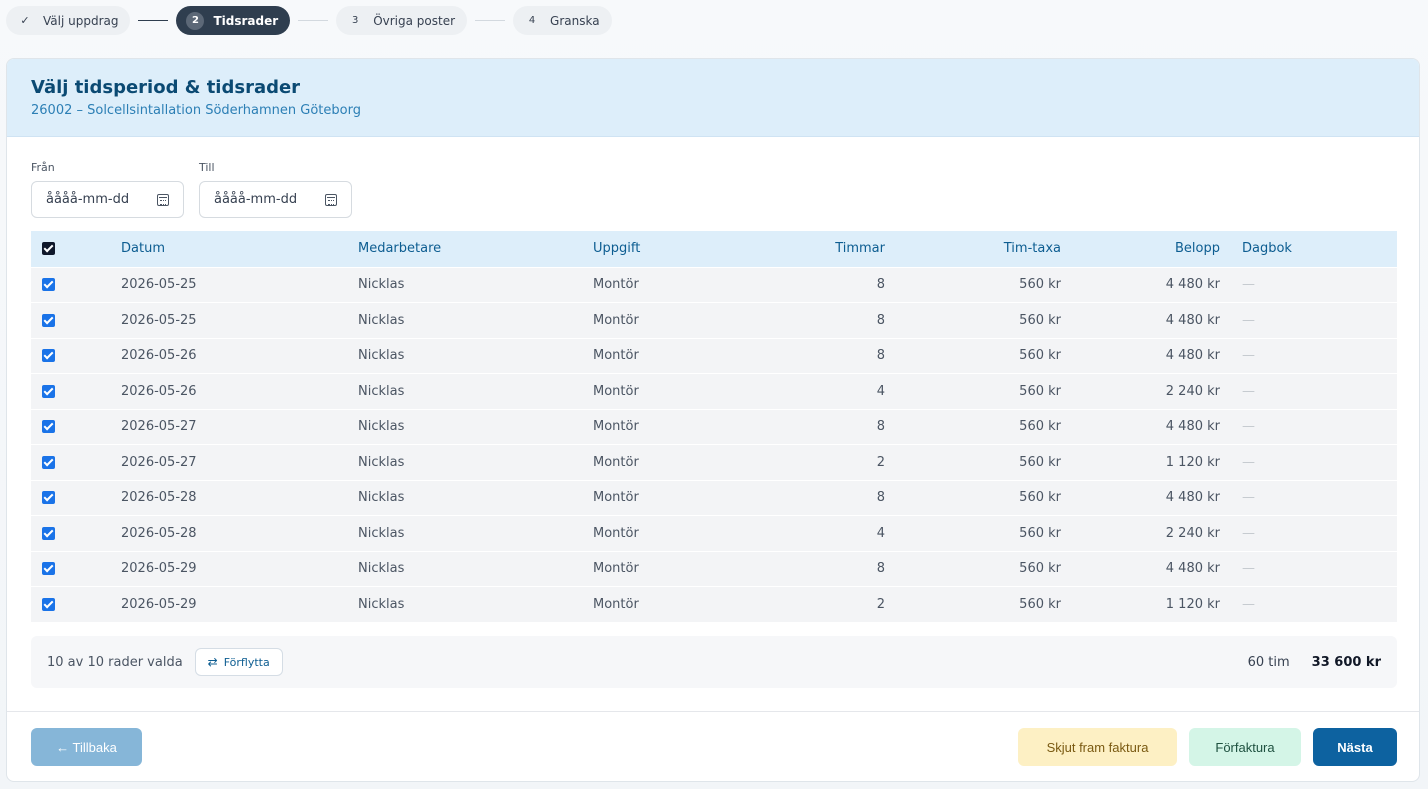 Image resolution: width=1428 pixels, height=789 pixels. I want to click on col-logbook: Dagbok, so click(1308, 249).